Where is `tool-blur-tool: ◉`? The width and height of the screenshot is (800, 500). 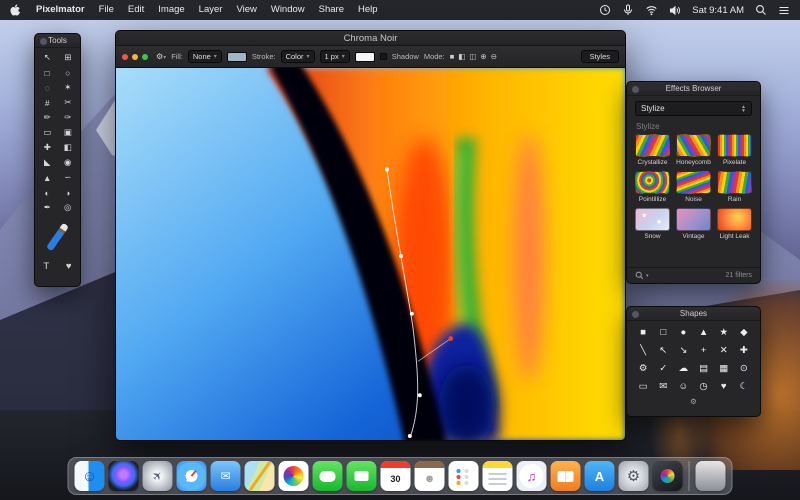 tool-blur-tool: ◉ is located at coordinates (68, 162).